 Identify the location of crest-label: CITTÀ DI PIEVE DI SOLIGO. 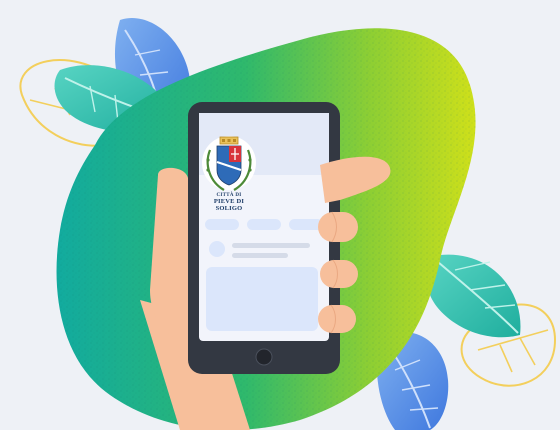
(229, 202).